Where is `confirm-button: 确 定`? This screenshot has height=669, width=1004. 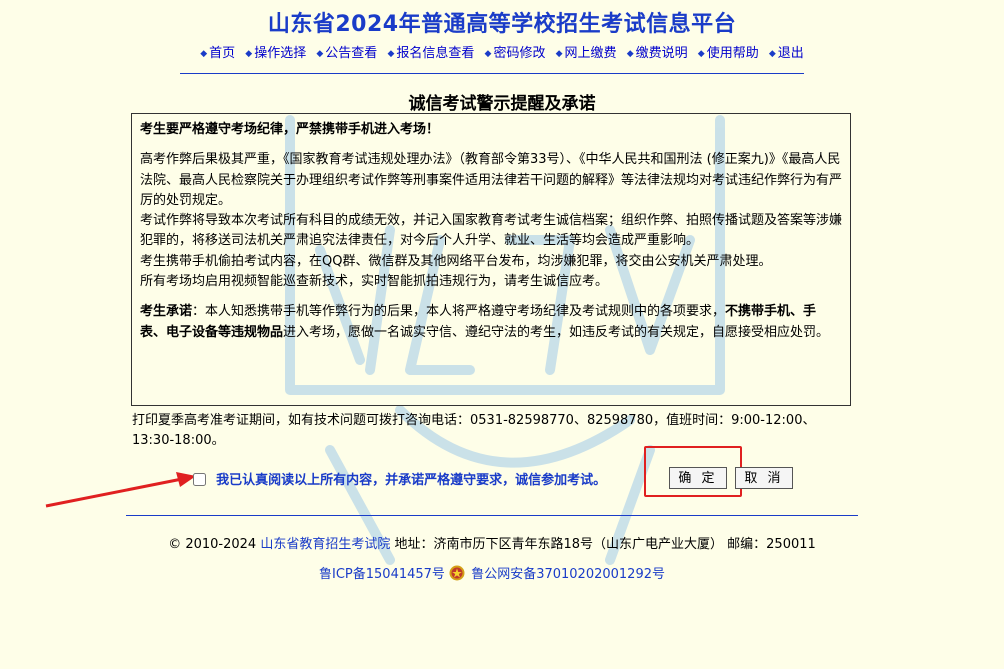 confirm-button: 确 定 is located at coordinates (698, 478).